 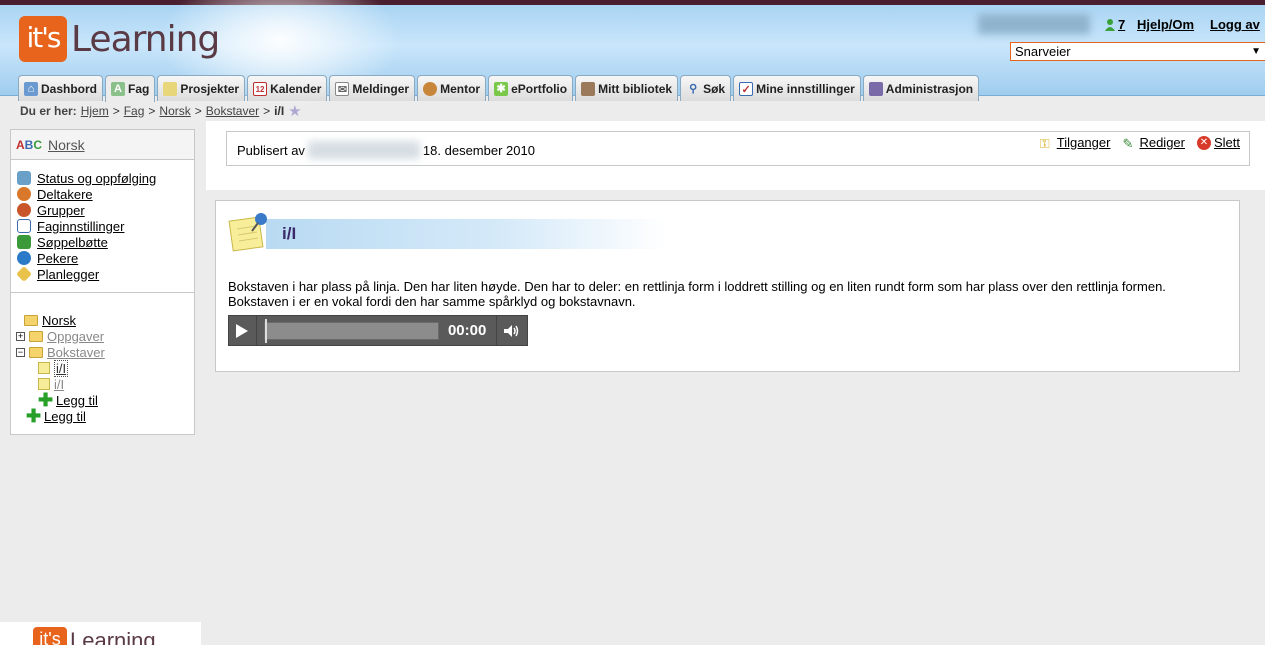 What do you see at coordinates (24, 242) in the screenshot?
I see `trash-icon` at bounding box center [24, 242].